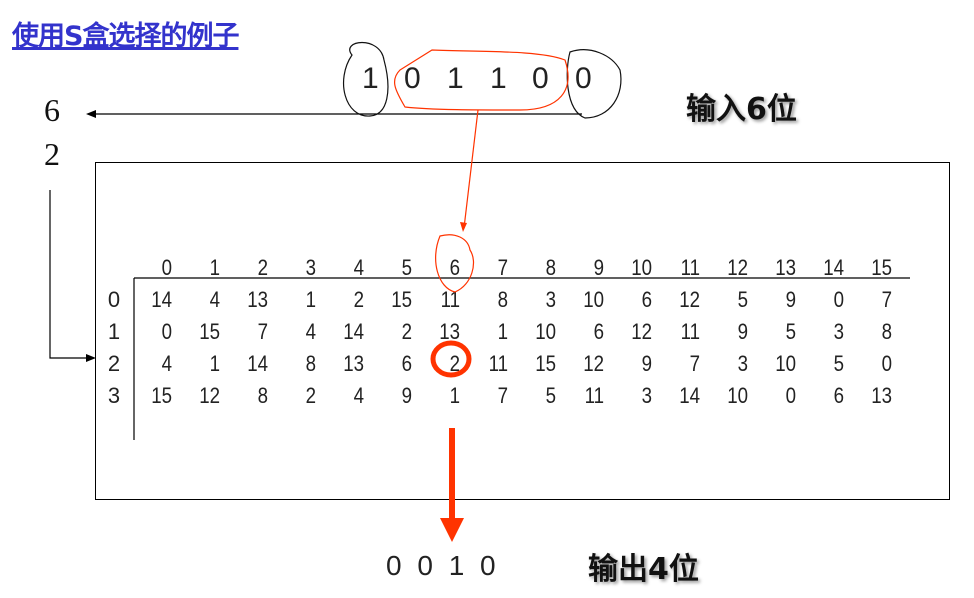  What do you see at coordinates (481, 80) in the screenshot?
I see `hand-circle-middle-bits` at bounding box center [481, 80].